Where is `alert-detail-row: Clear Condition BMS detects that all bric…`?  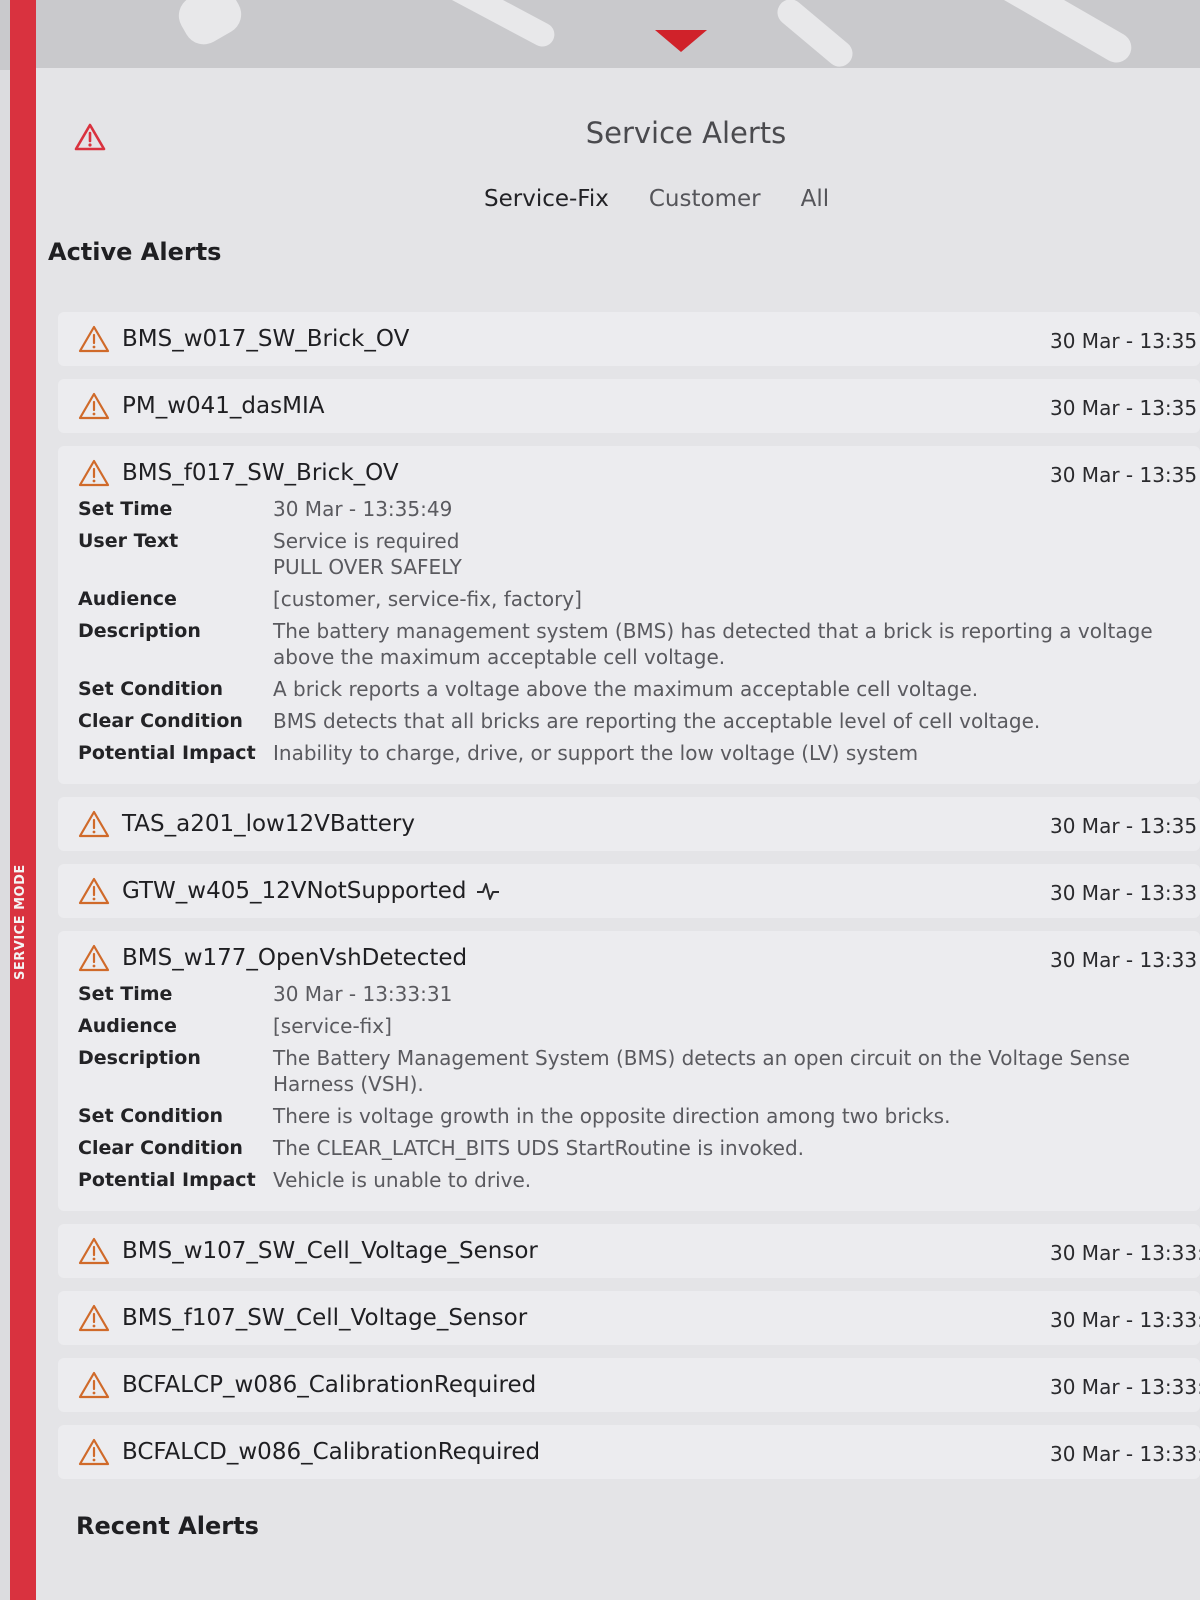 alert-detail-row: Clear Condition BMS detects that all bric… is located at coordinates (639, 721).